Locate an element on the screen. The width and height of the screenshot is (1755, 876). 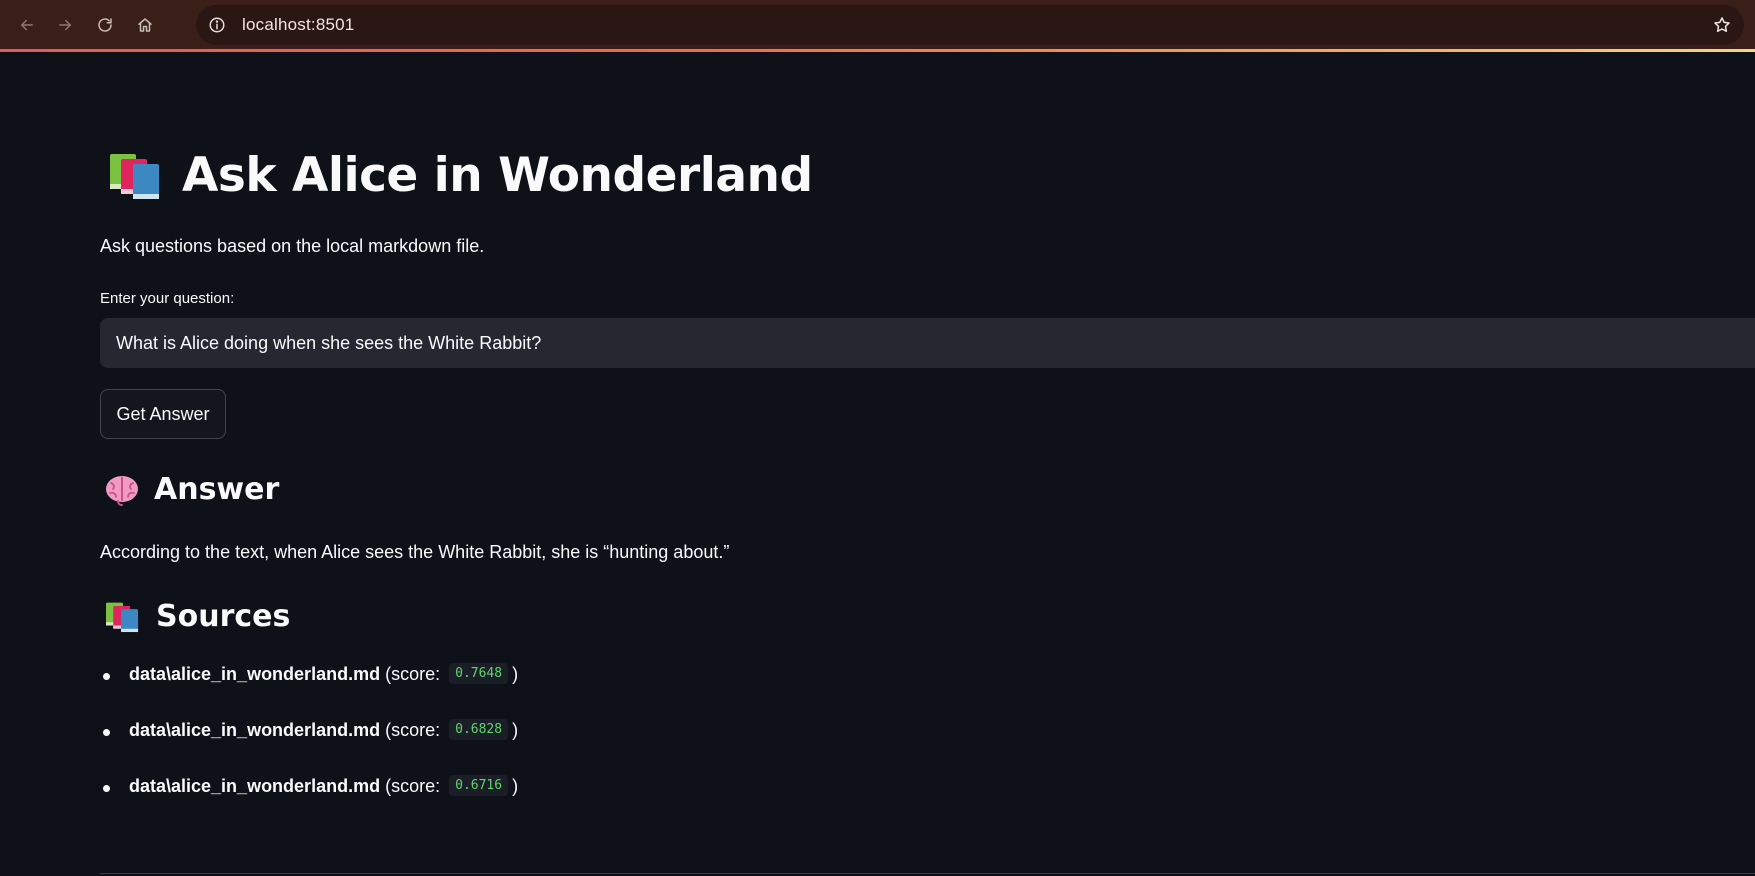
url-text: localhost:8501 is located at coordinates (298, 25).